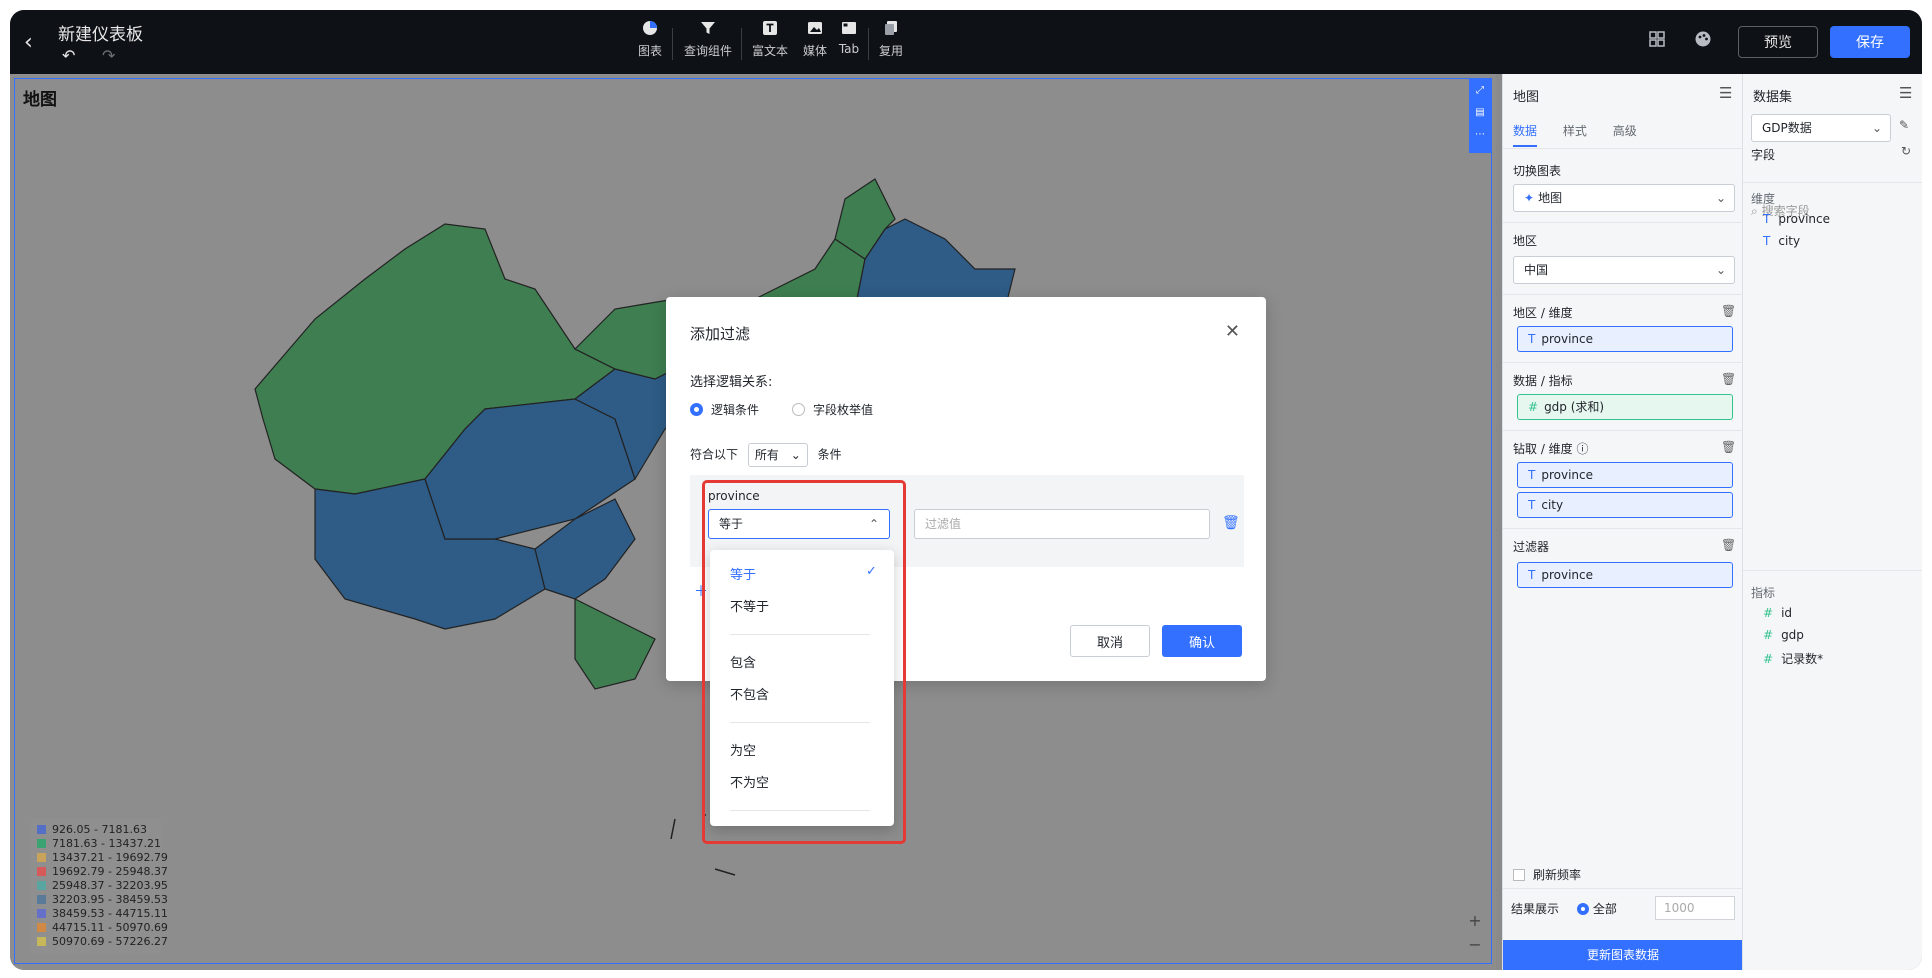 The image size is (1932, 978). Describe the element at coordinates (832, 409) in the screenshot. I see `radio-field-enum: 字段枚举值` at that location.